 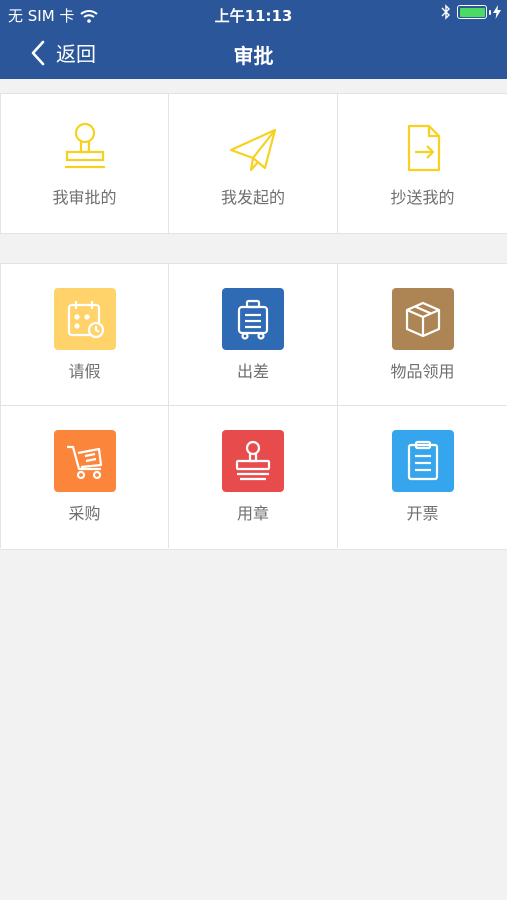 I want to click on business-trip-app: 出差, so click(x=253, y=335).